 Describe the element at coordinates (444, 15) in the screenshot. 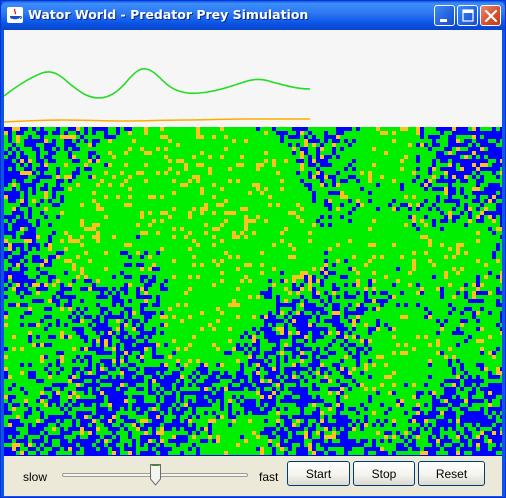

I see `minimize-button` at that location.